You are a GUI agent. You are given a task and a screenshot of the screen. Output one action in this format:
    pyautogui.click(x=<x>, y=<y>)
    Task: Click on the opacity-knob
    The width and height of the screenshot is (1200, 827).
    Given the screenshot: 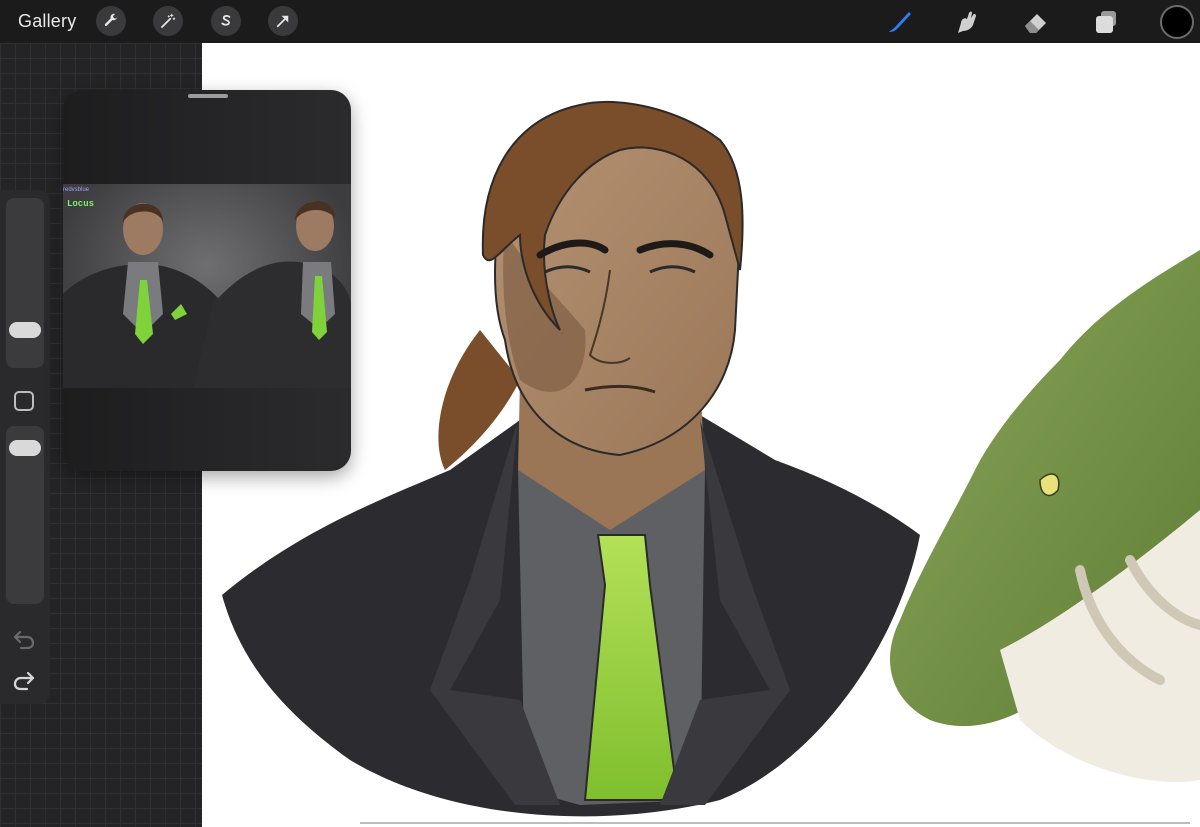 What is the action you would take?
    pyautogui.click(x=25, y=447)
    